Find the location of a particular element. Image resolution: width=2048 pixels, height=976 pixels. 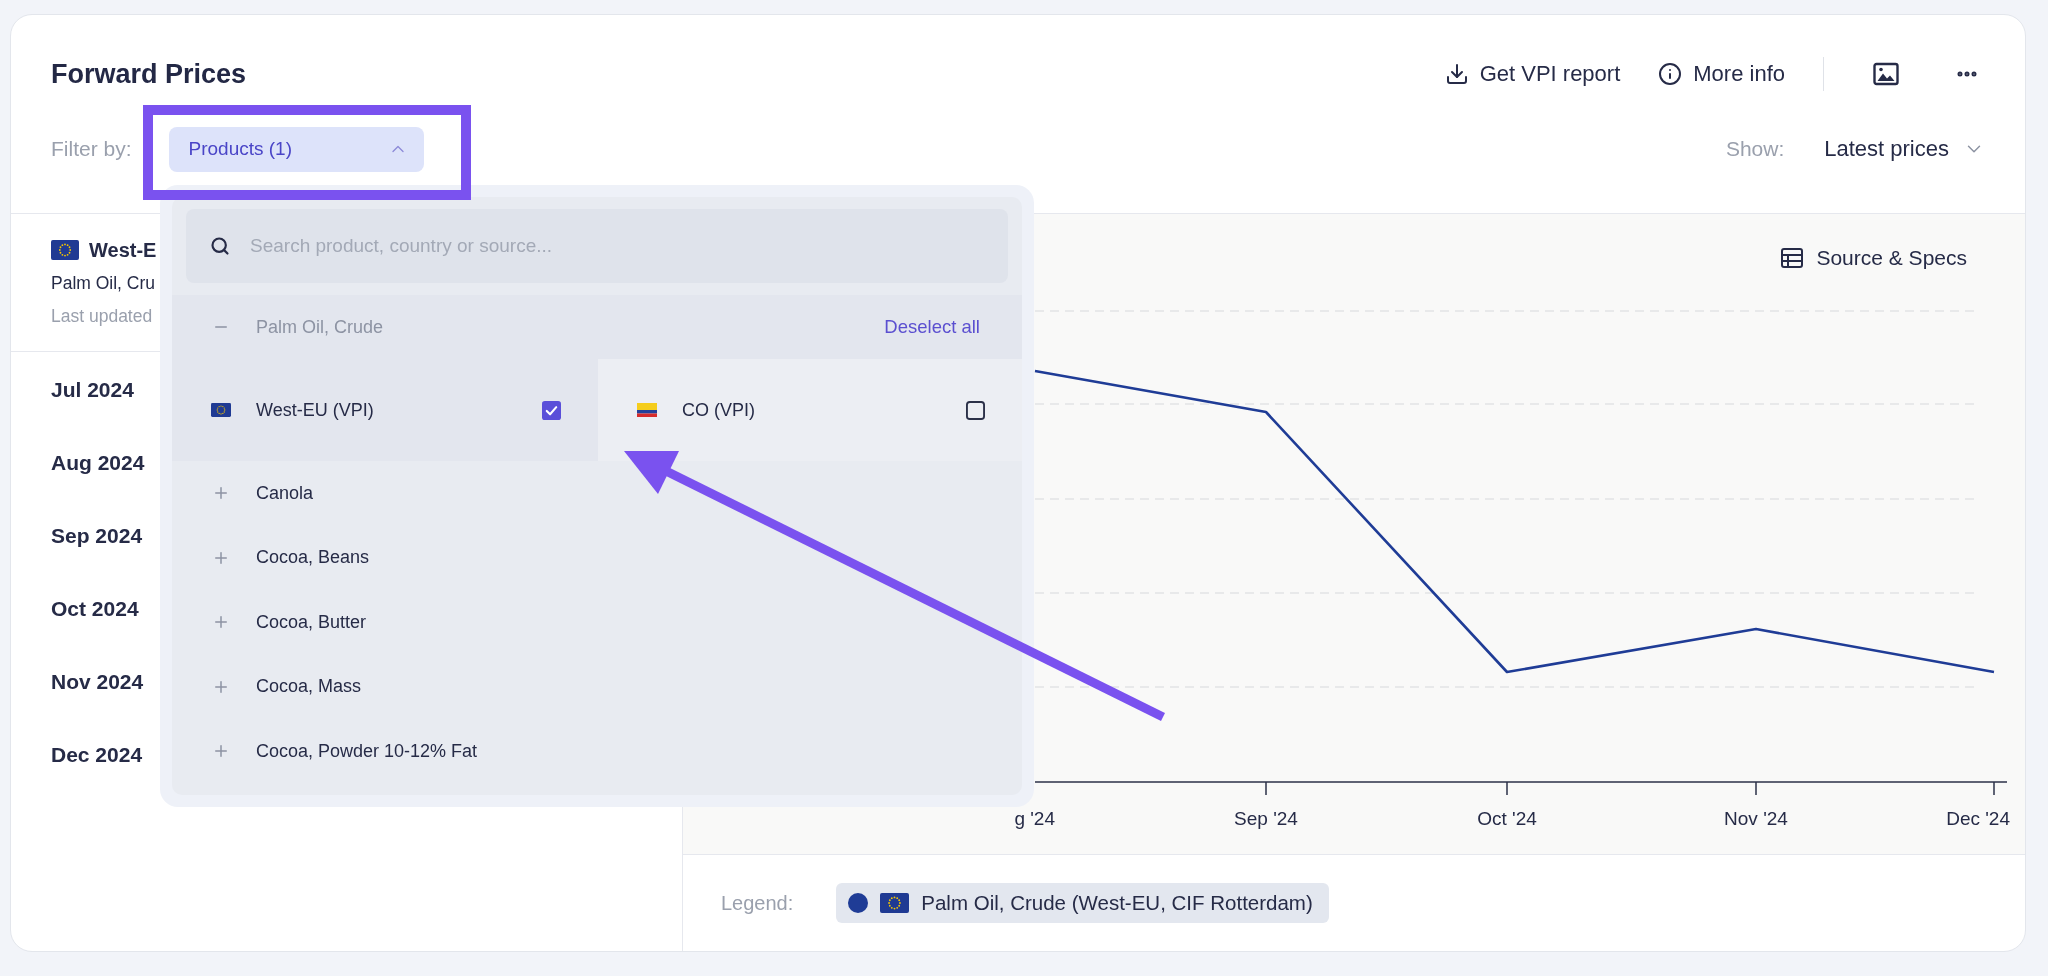

product-option: Cocoa, Beans is located at coordinates (597, 557).